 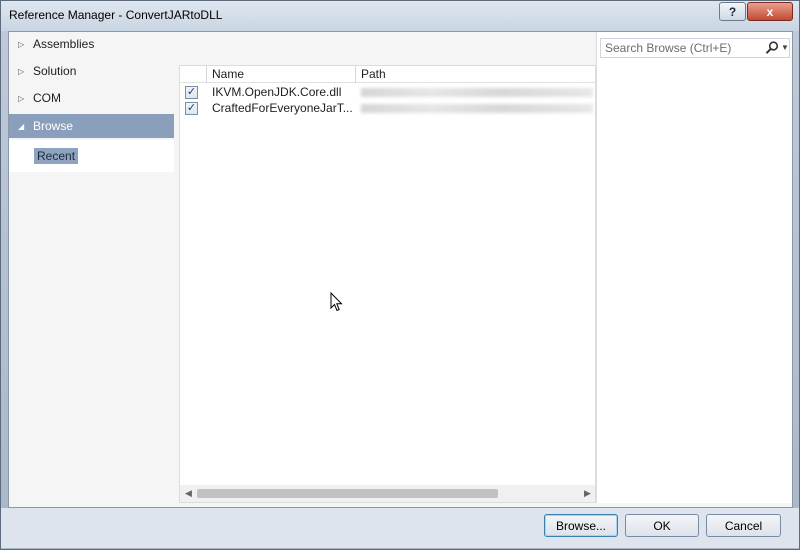 I want to click on help-button: ?, so click(x=732, y=11).